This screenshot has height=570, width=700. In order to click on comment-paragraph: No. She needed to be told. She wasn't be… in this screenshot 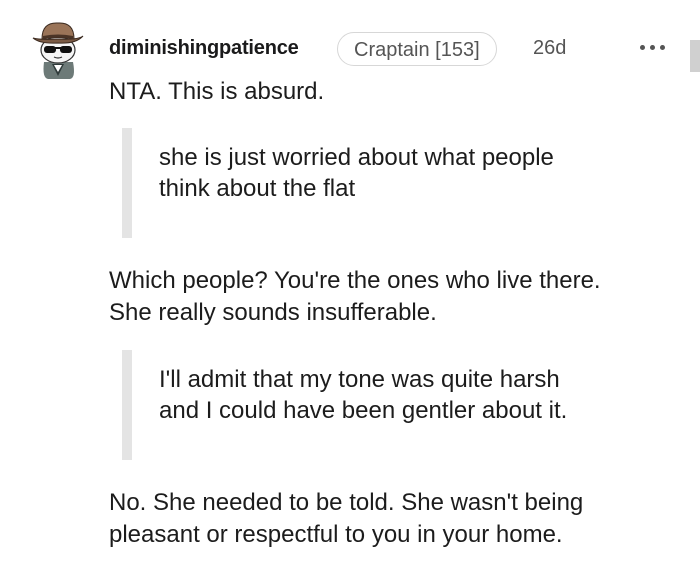, I will do `click(346, 519)`.